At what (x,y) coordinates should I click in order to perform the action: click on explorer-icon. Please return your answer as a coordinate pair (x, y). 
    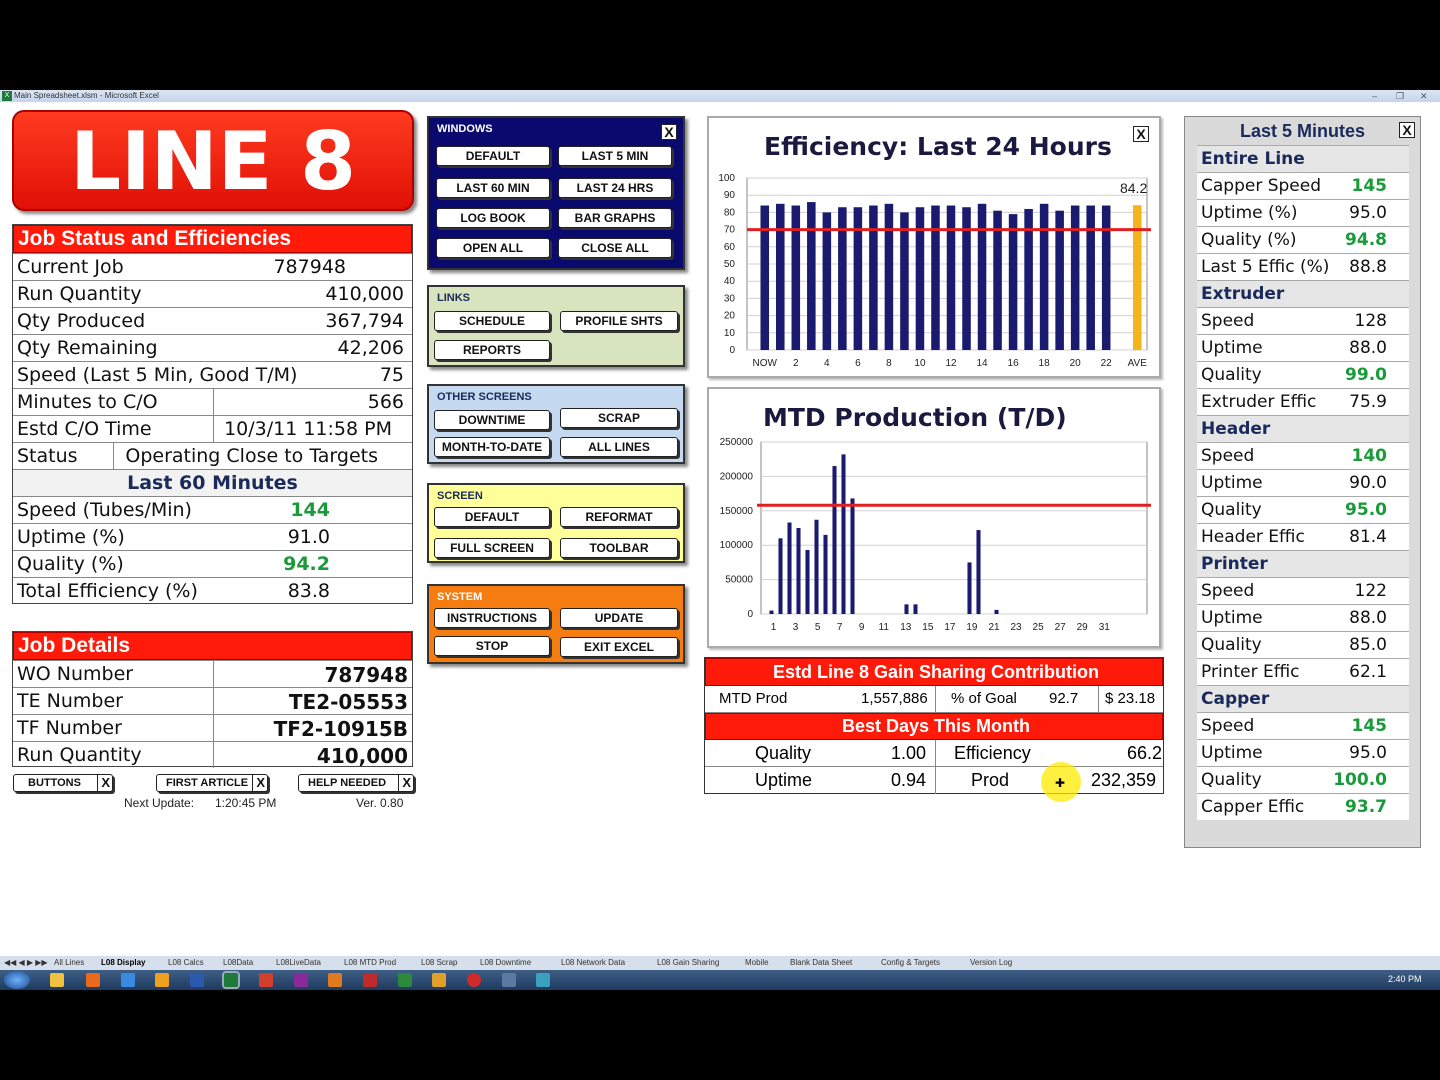
    Looking at the image, I should click on (57, 980).